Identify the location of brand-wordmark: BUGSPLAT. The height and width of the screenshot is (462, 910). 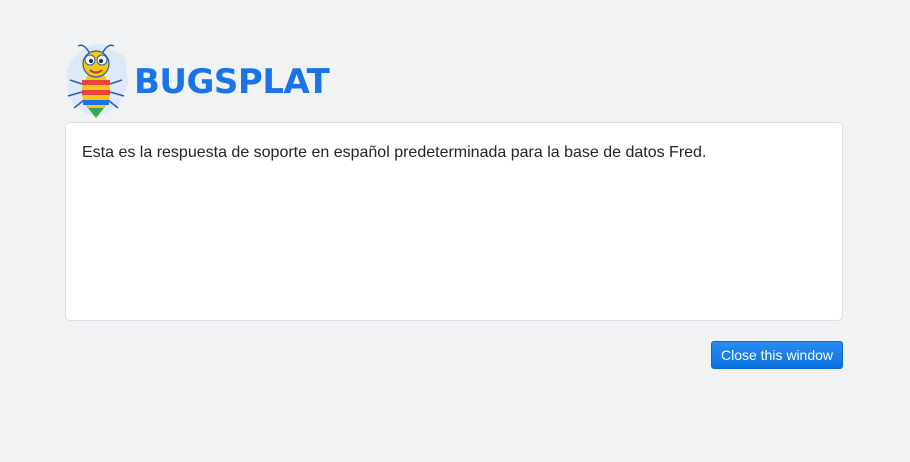
(232, 82).